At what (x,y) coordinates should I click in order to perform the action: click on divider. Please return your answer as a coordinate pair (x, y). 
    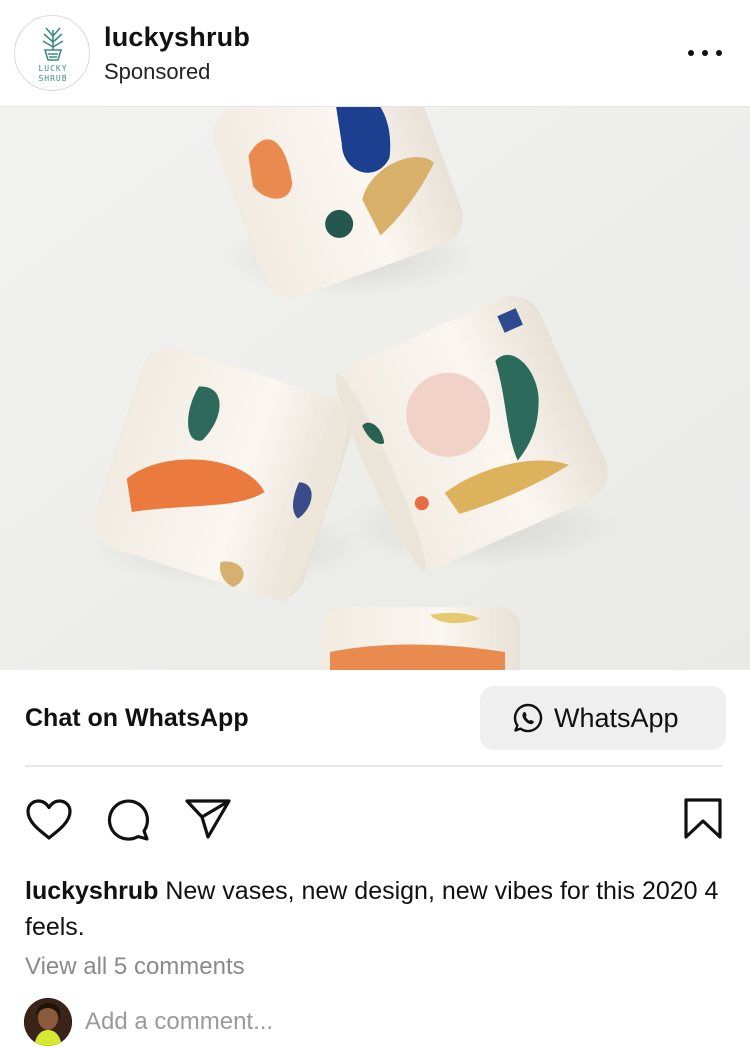
    Looking at the image, I should click on (373, 766).